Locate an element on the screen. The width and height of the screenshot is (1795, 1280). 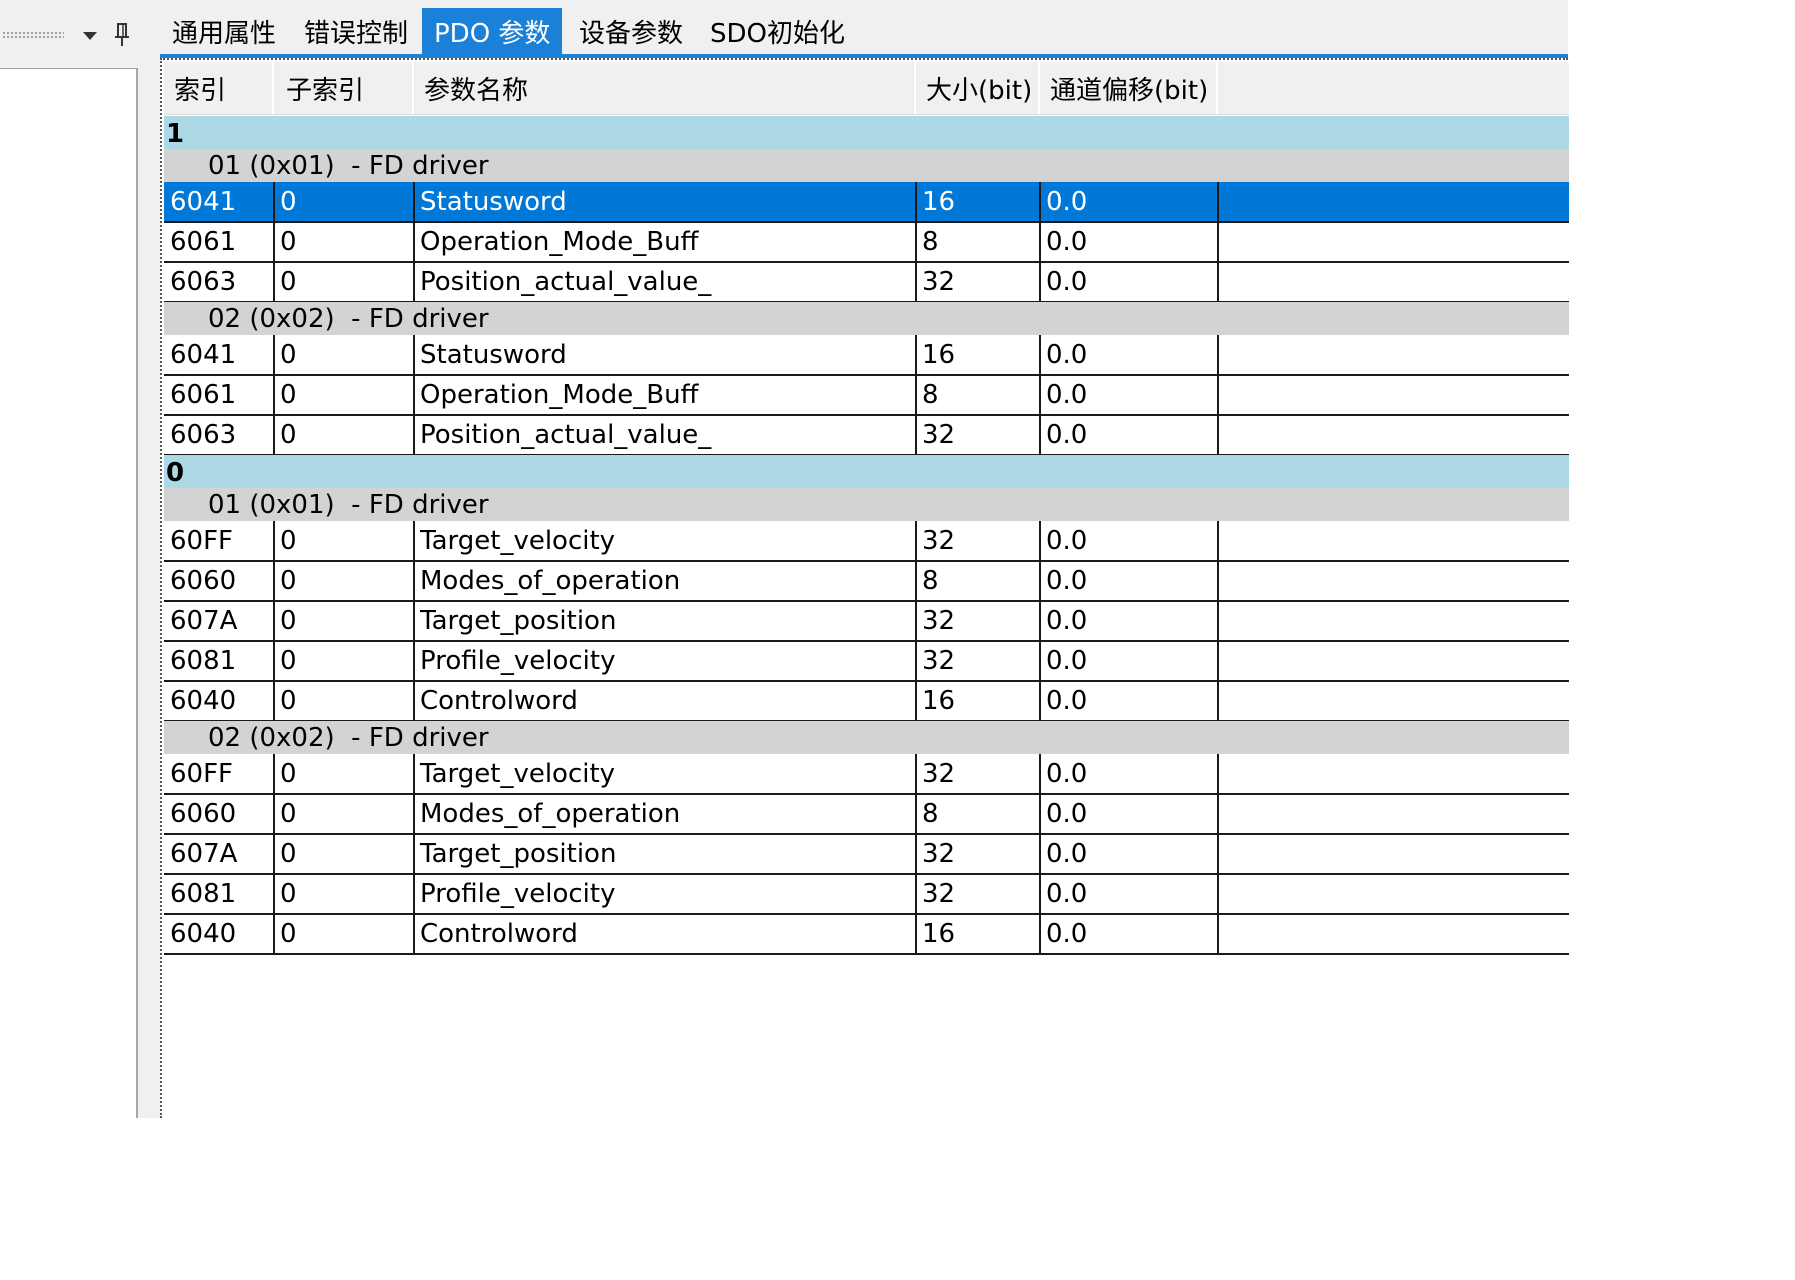
column-header-subindex: 子索引 is located at coordinates (344, 88).